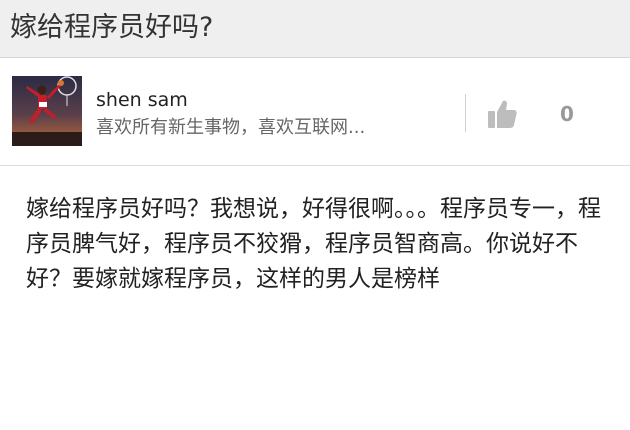  Describe the element at coordinates (567, 114) in the screenshot. I see `vote-count: 0` at that location.